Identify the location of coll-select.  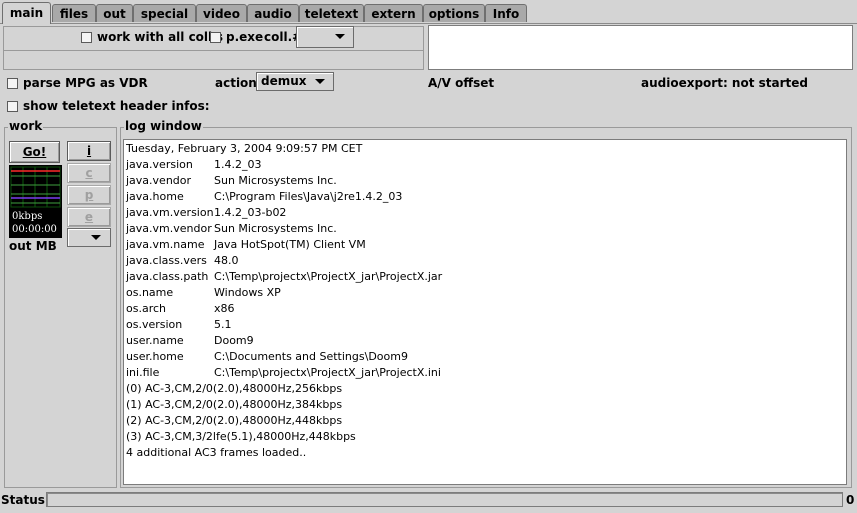
(325, 37).